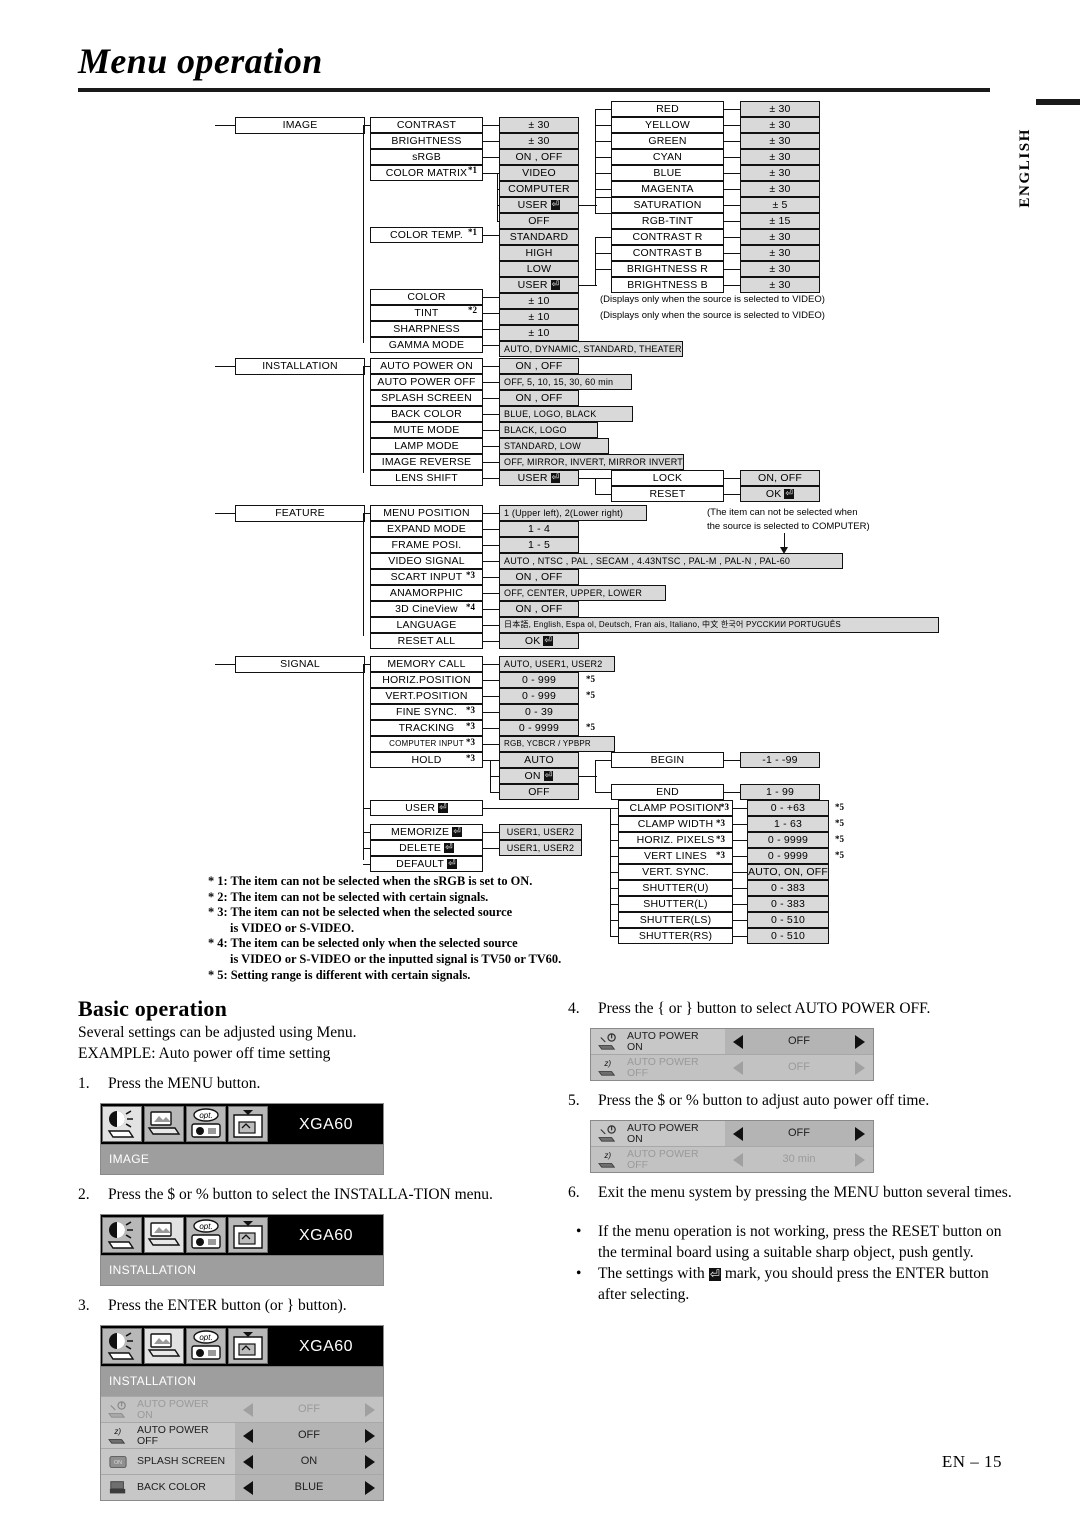 This screenshot has width=1080, height=1528. Describe the element at coordinates (780, 792) in the screenshot. I see `tree-value-end: 1 - 99` at that location.